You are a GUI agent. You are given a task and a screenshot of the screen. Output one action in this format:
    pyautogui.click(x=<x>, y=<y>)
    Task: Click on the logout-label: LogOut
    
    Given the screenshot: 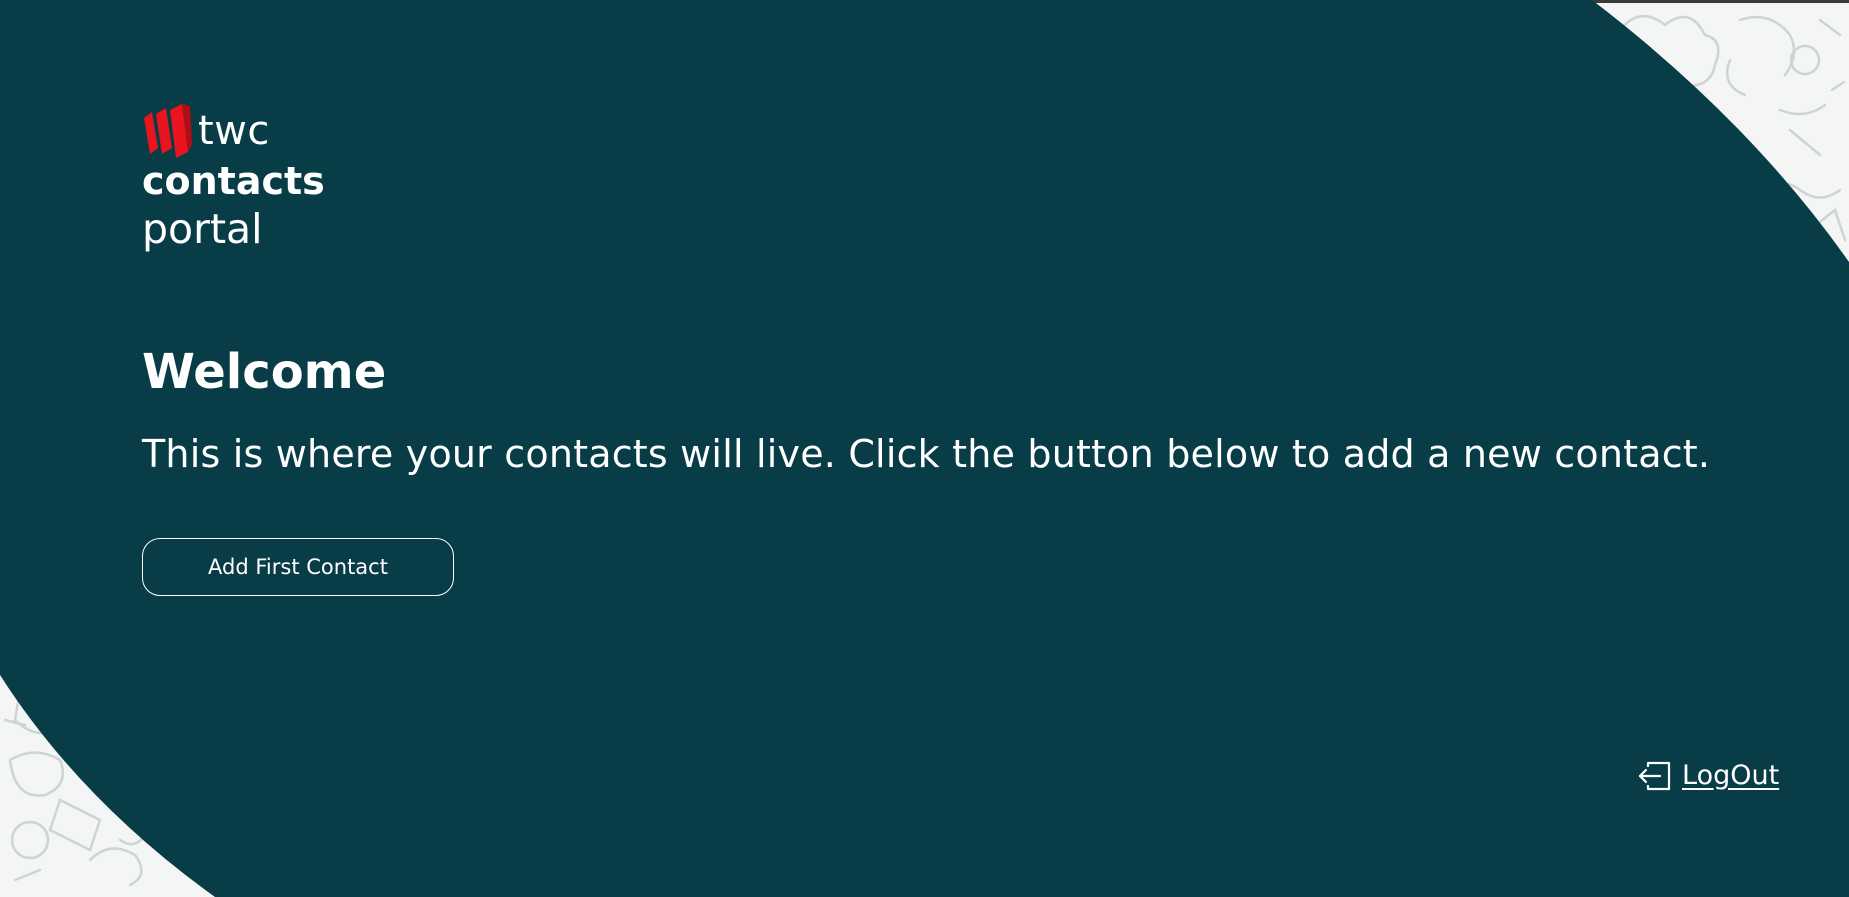 What is the action you would take?
    pyautogui.click(x=1730, y=775)
    